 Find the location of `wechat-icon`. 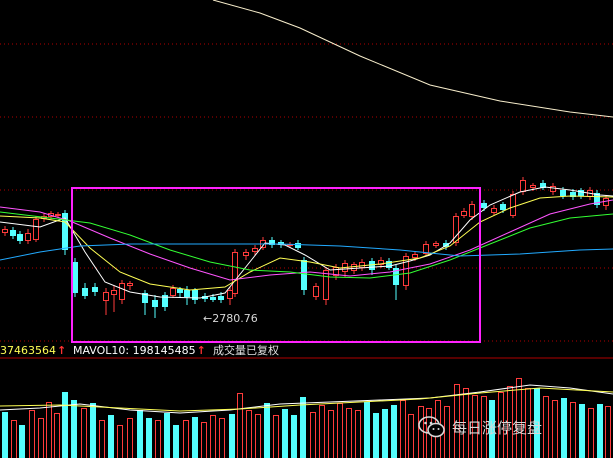

wechat-icon is located at coordinates (432, 427).